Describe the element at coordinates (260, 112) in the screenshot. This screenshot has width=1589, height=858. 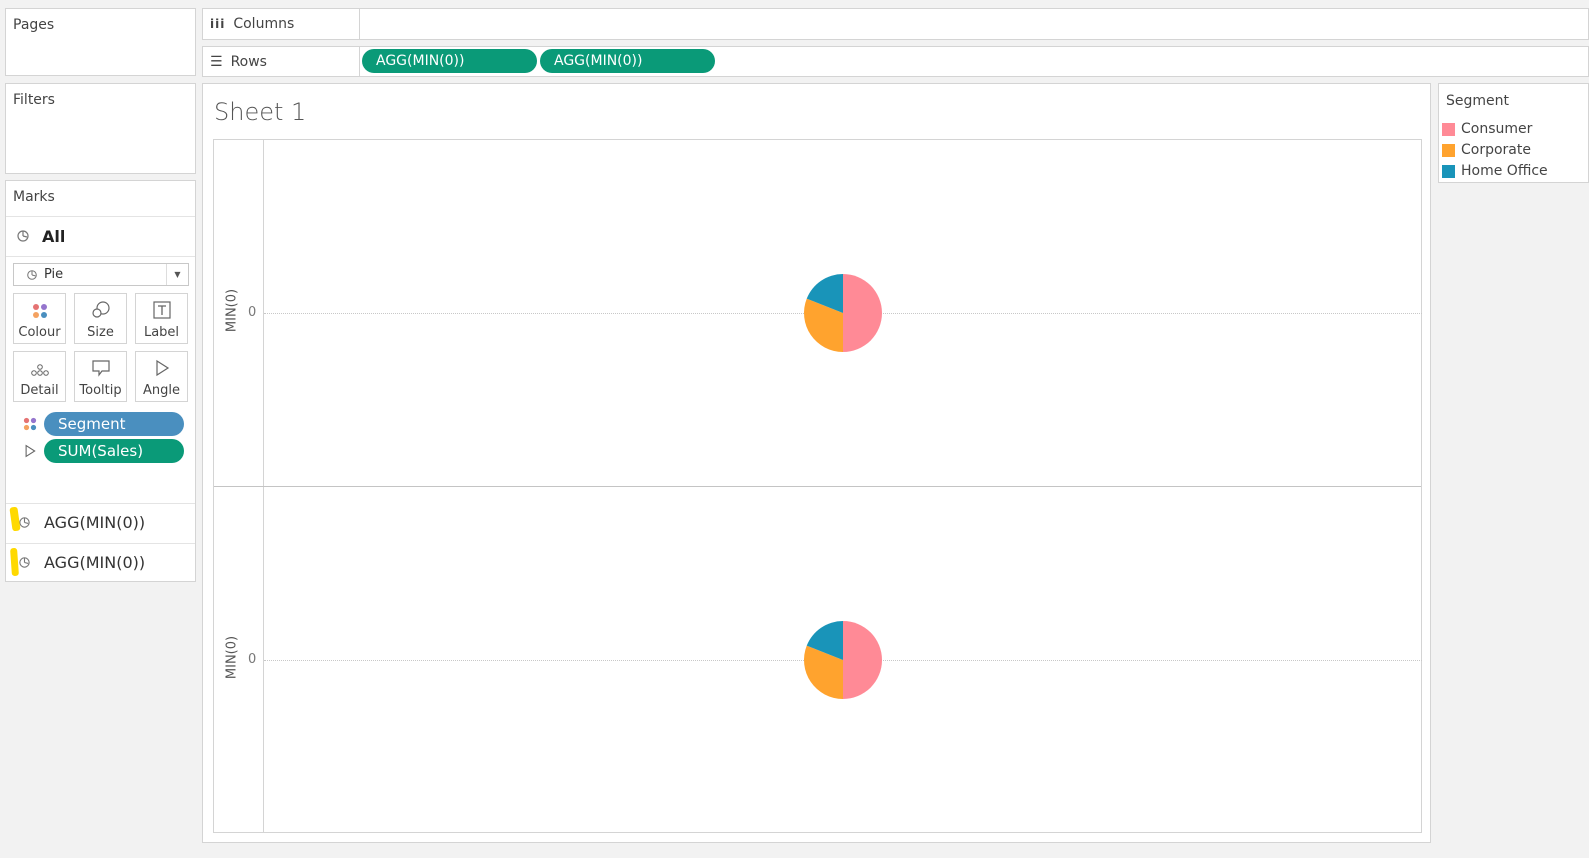
I see `sheet-title: Sheet 1` at that location.